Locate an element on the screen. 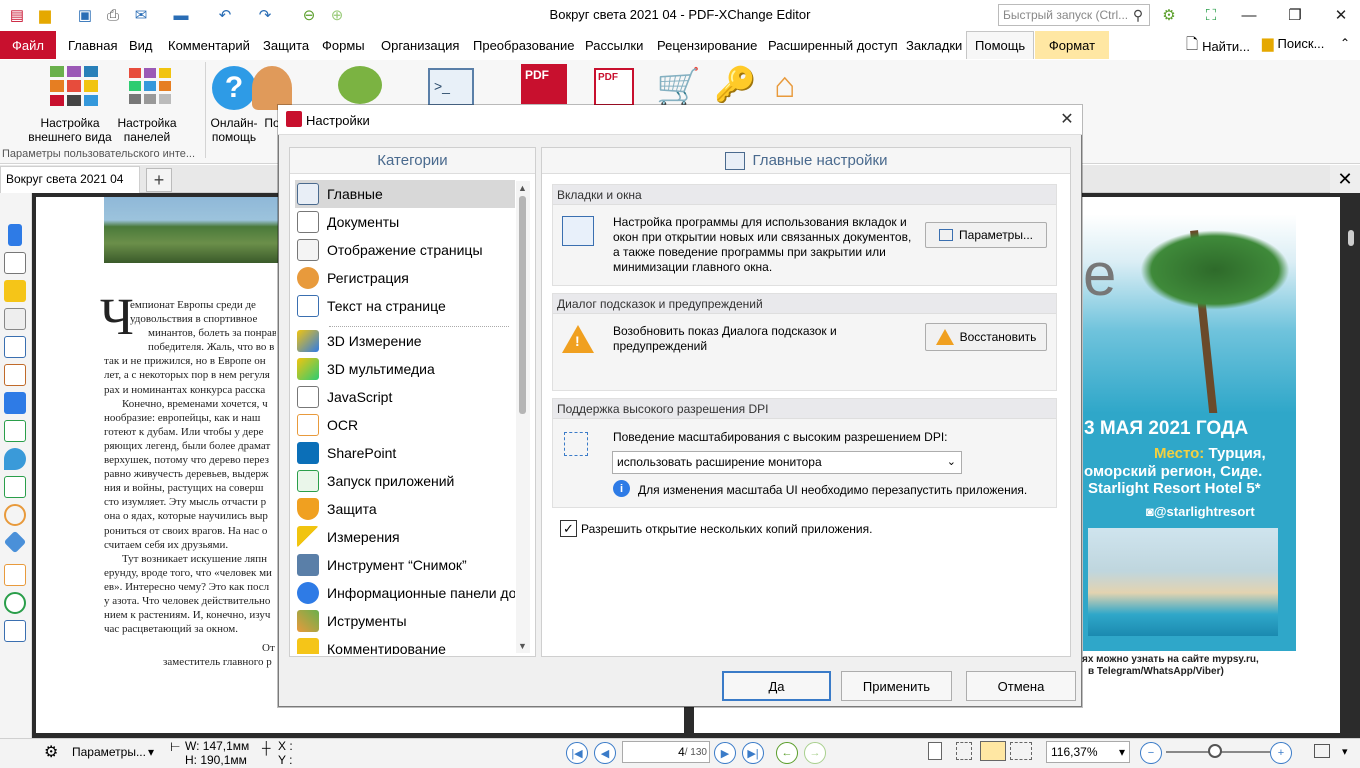  category-tools: Иструменты is located at coordinates (405, 621).